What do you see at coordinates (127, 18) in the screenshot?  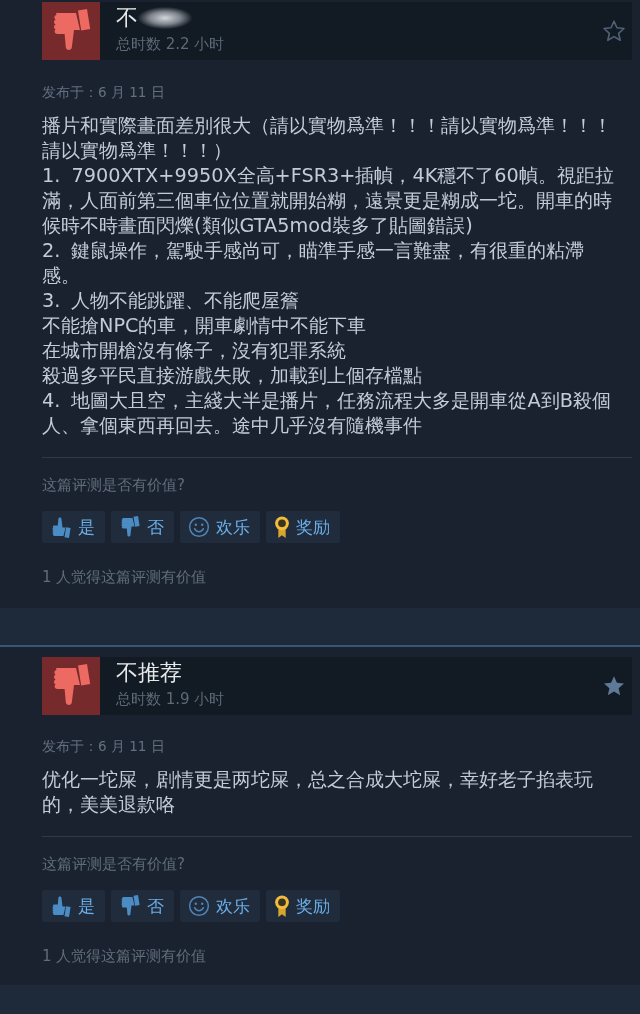 I see `review-verdict-title: 不` at bounding box center [127, 18].